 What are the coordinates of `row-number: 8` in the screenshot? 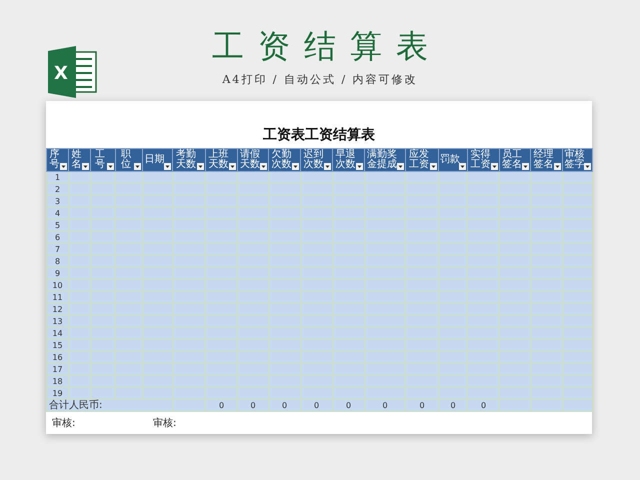 It's located at (57, 261).